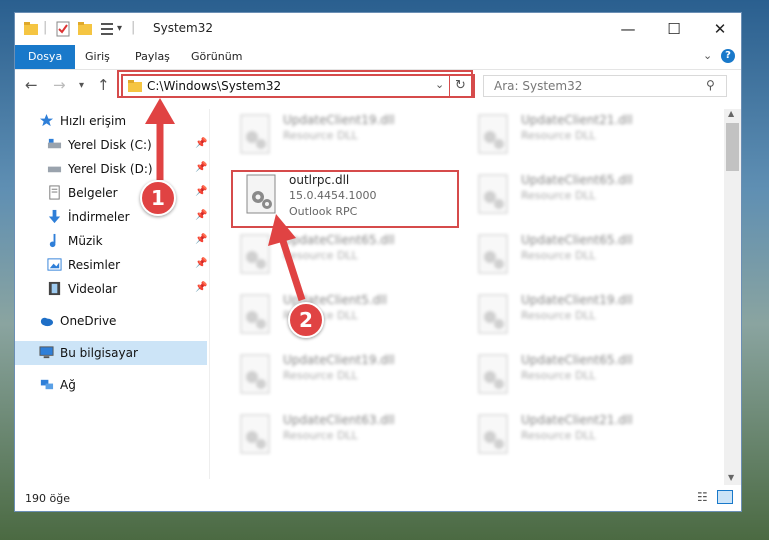  I want to click on arrow-1-head, so click(160, 111).